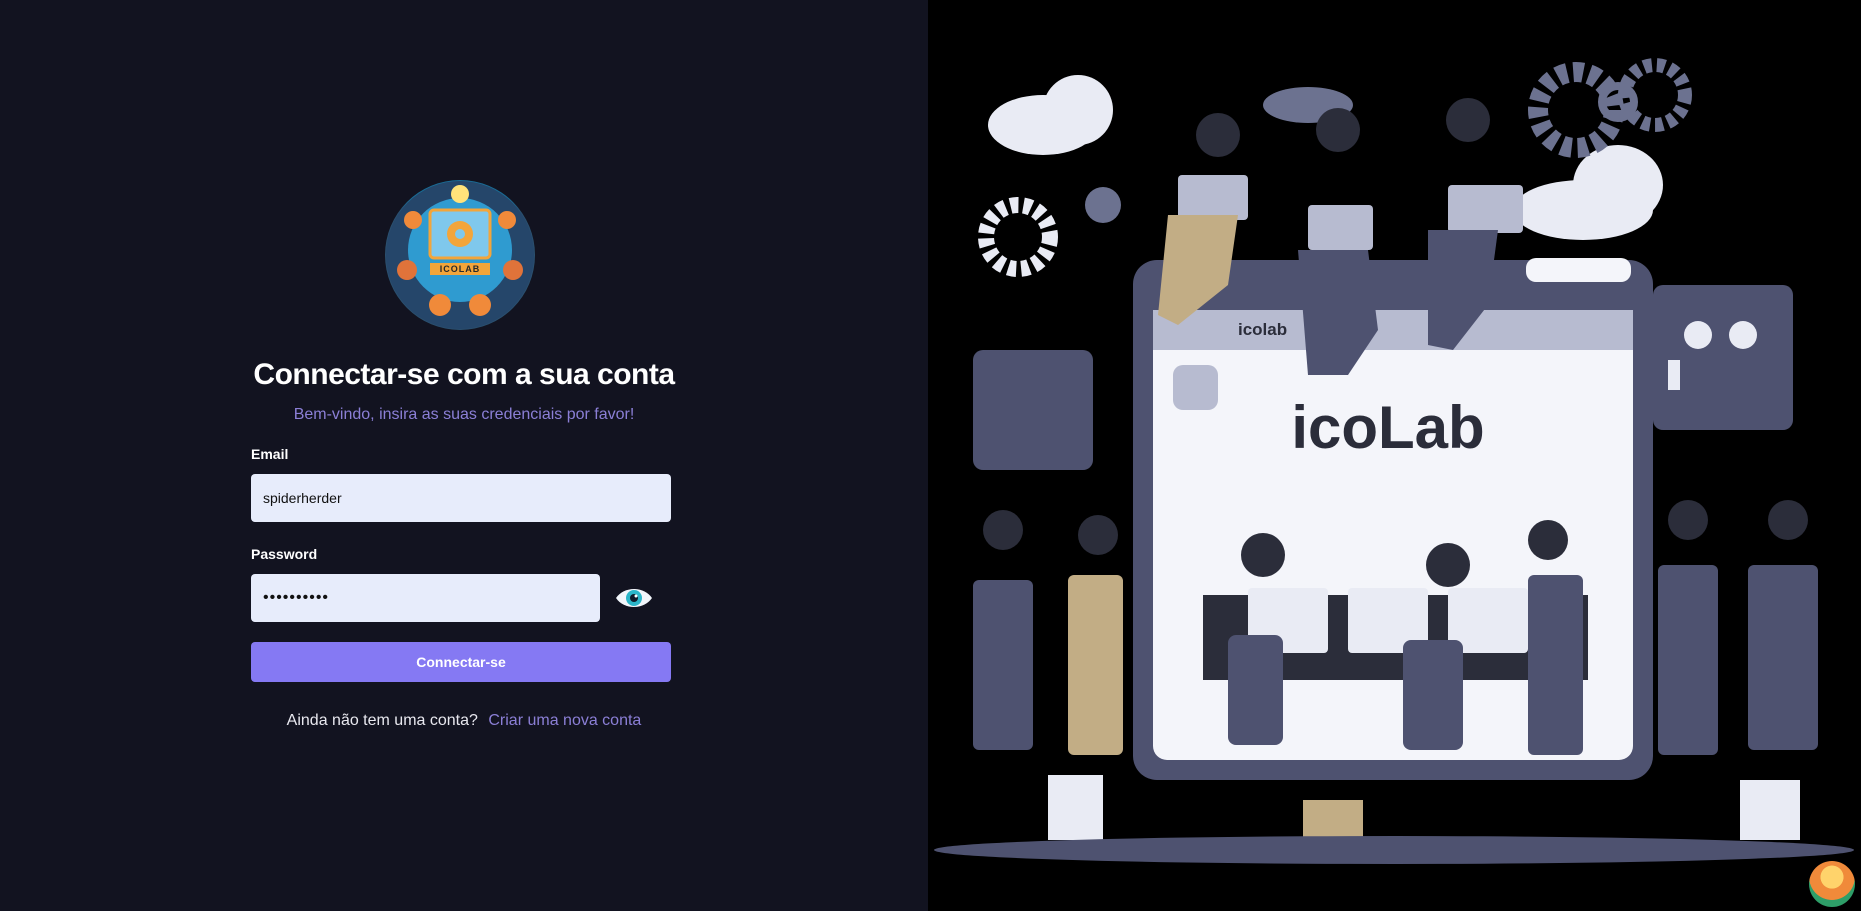  I want to click on icolab-logo: ICOLAB, so click(460, 255).